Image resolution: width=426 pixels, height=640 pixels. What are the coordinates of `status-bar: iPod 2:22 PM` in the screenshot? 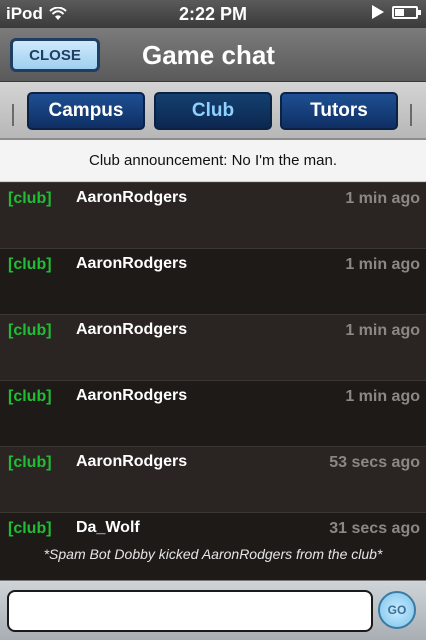 It's located at (213, 14).